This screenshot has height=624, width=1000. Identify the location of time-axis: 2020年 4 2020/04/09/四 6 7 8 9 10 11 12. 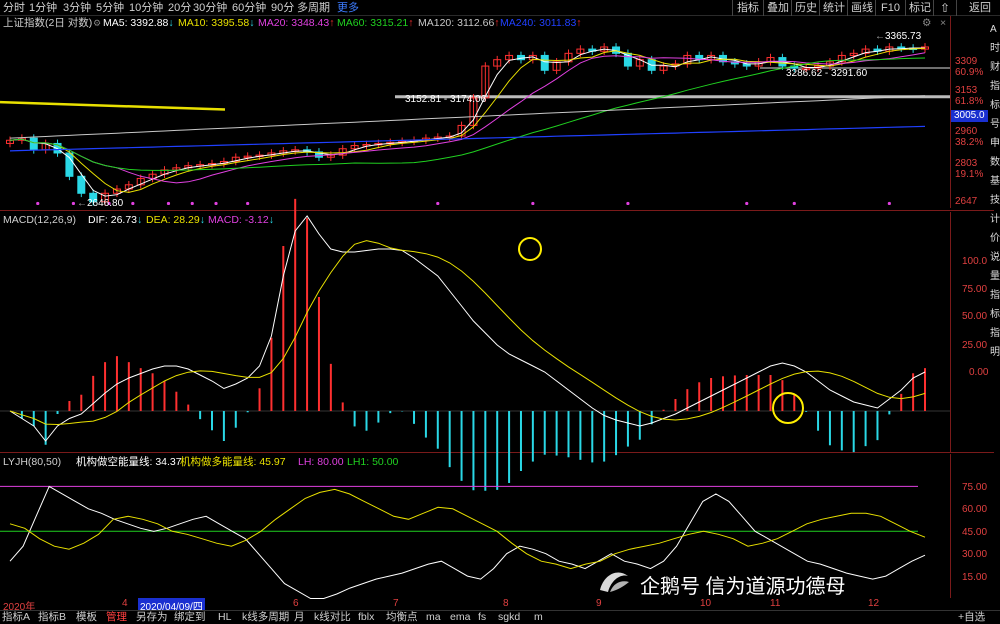
(475, 605).